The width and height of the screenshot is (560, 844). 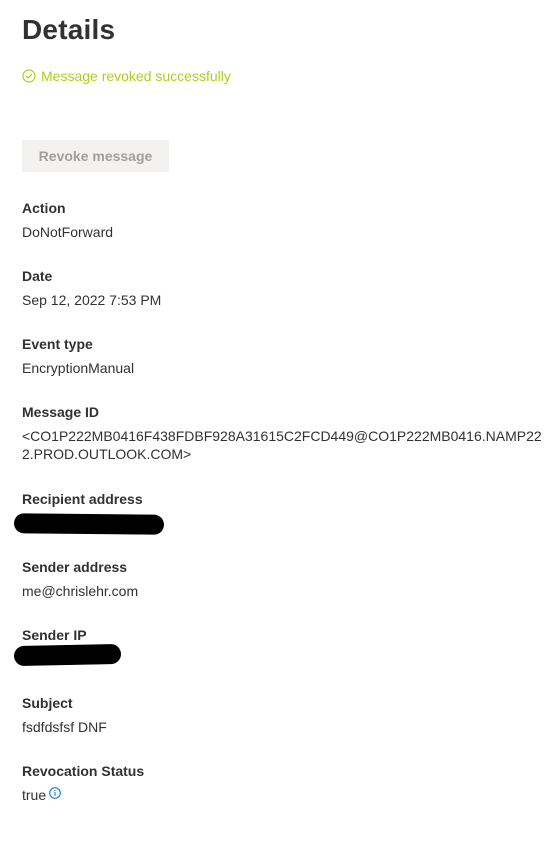 I want to click on field-date: Date Sep 12, 2022 7:53 PM, so click(x=287, y=288).